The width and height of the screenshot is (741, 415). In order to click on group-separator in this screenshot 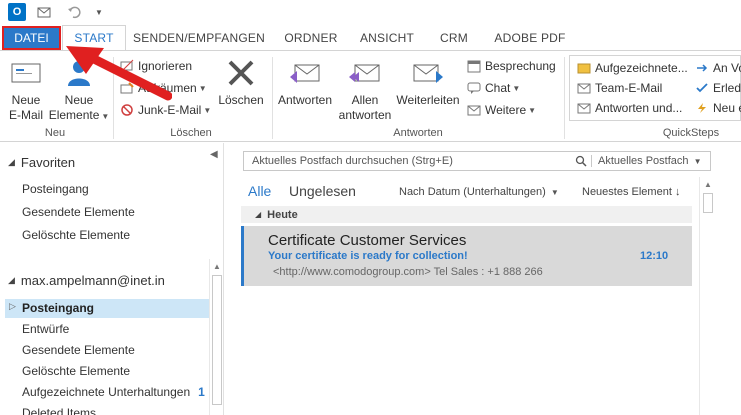, I will do `click(564, 98)`.